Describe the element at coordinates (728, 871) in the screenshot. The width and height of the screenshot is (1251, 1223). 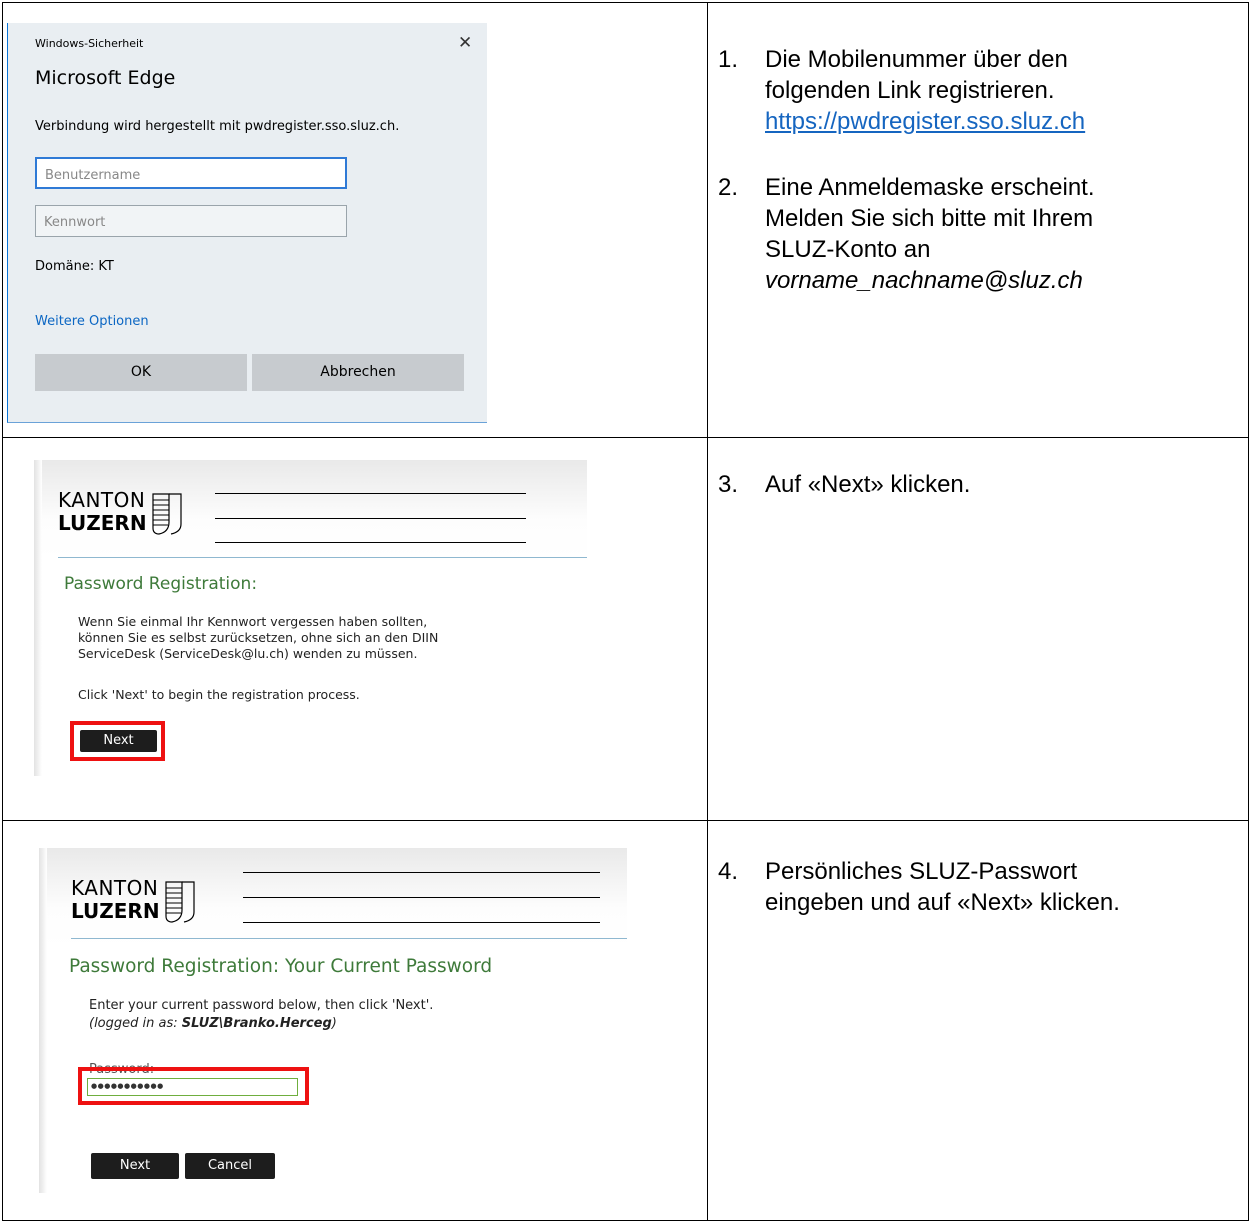
I see `step-number: 4.` at that location.